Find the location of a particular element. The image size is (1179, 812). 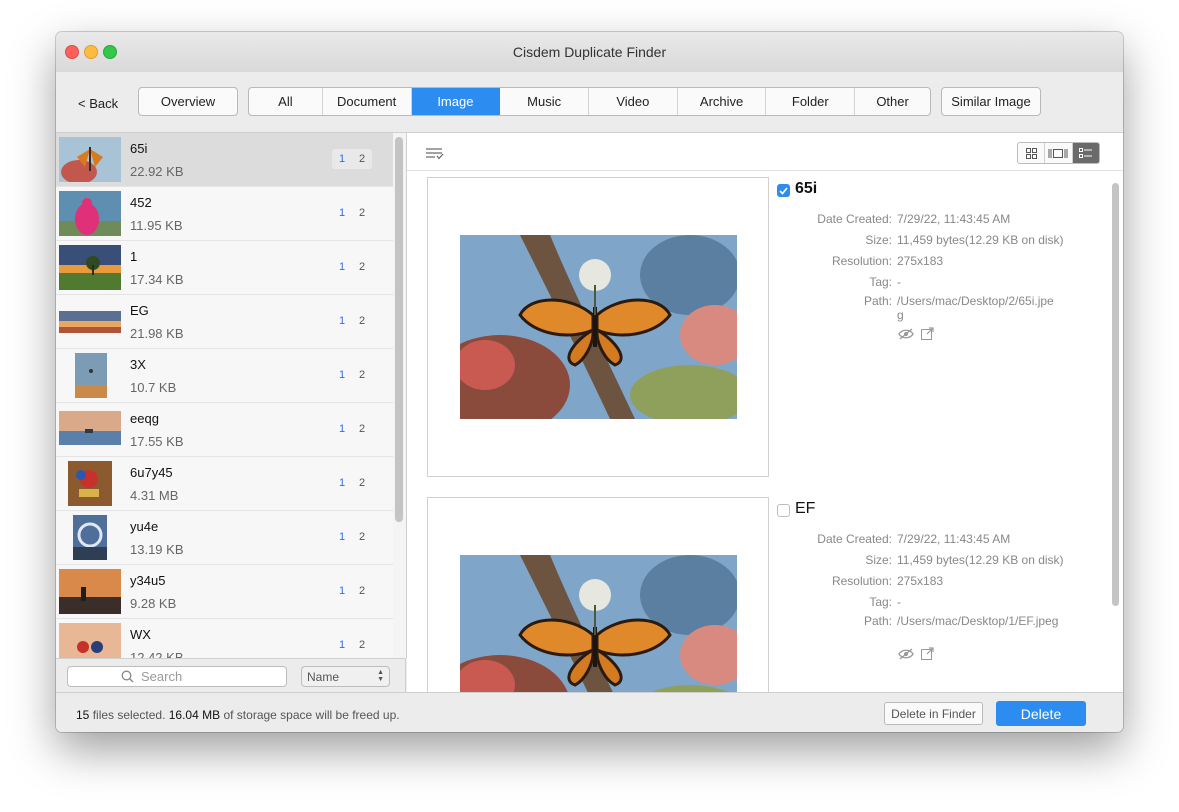

detail-scrollbar is located at coordinates (1115, 394).